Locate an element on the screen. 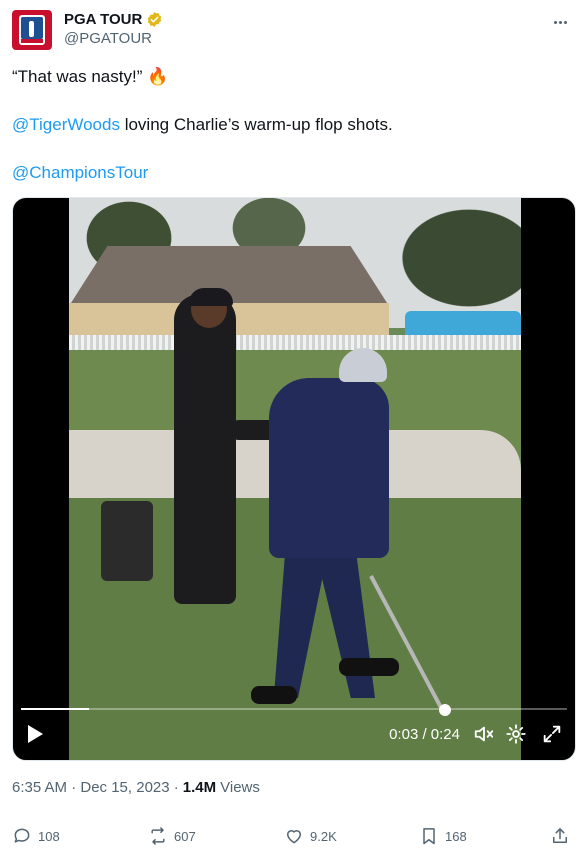 The image size is (584, 861). tweet-timestamp: 6:35 AM · Dec 15, 2023 · is located at coordinates (95, 787).